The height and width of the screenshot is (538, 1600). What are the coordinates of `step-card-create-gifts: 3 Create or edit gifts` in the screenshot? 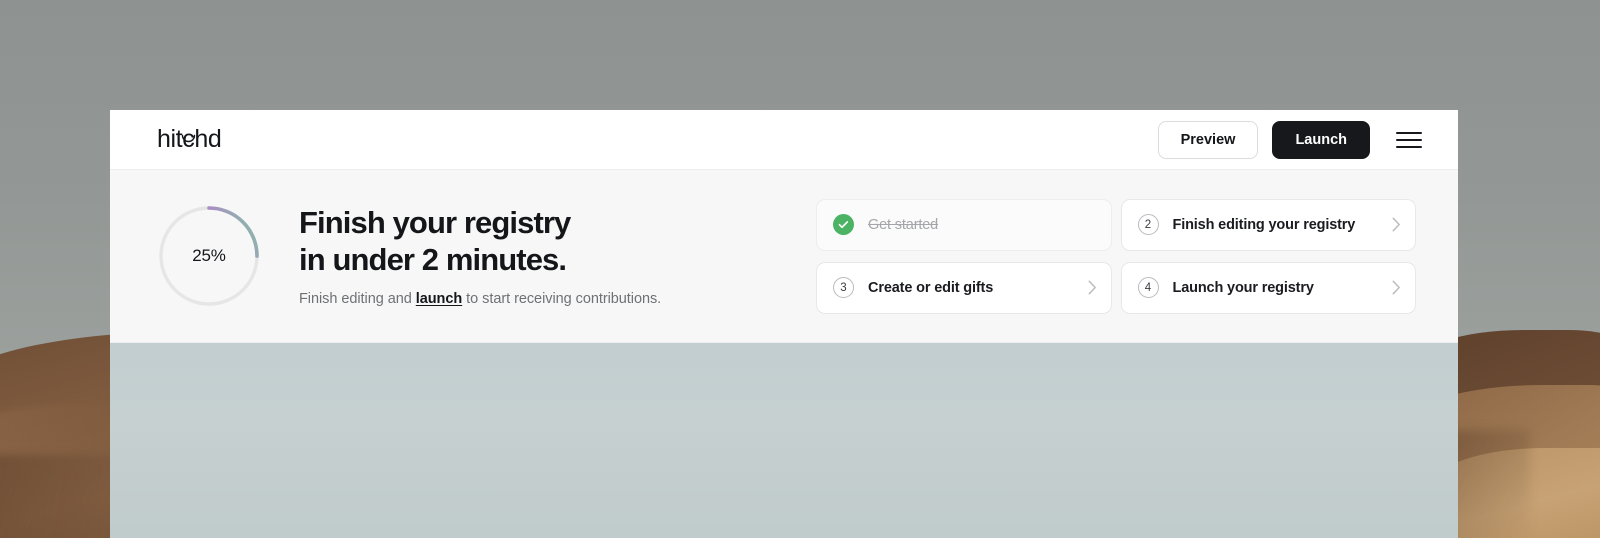 It's located at (964, 287).